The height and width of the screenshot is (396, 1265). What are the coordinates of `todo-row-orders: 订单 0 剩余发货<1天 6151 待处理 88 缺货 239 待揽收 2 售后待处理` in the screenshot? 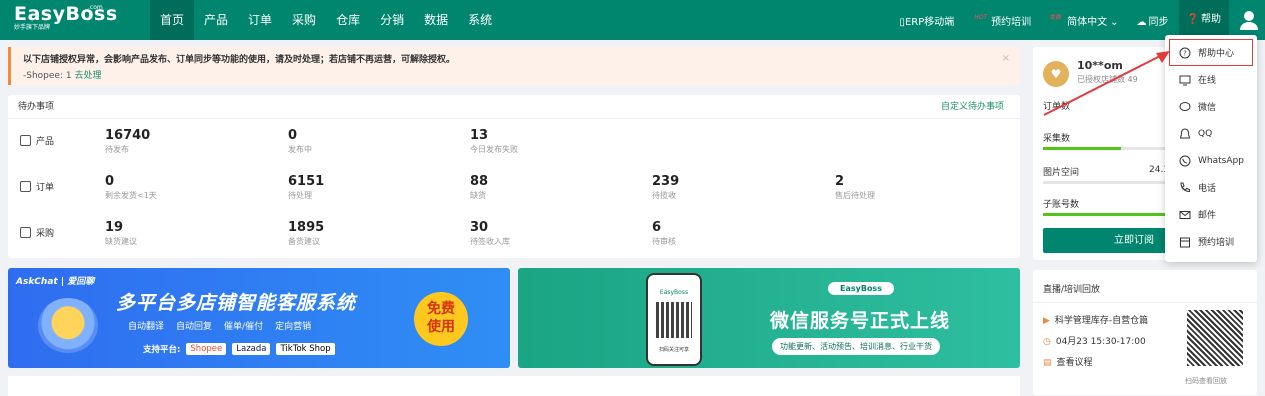 It's located at (514, 188).